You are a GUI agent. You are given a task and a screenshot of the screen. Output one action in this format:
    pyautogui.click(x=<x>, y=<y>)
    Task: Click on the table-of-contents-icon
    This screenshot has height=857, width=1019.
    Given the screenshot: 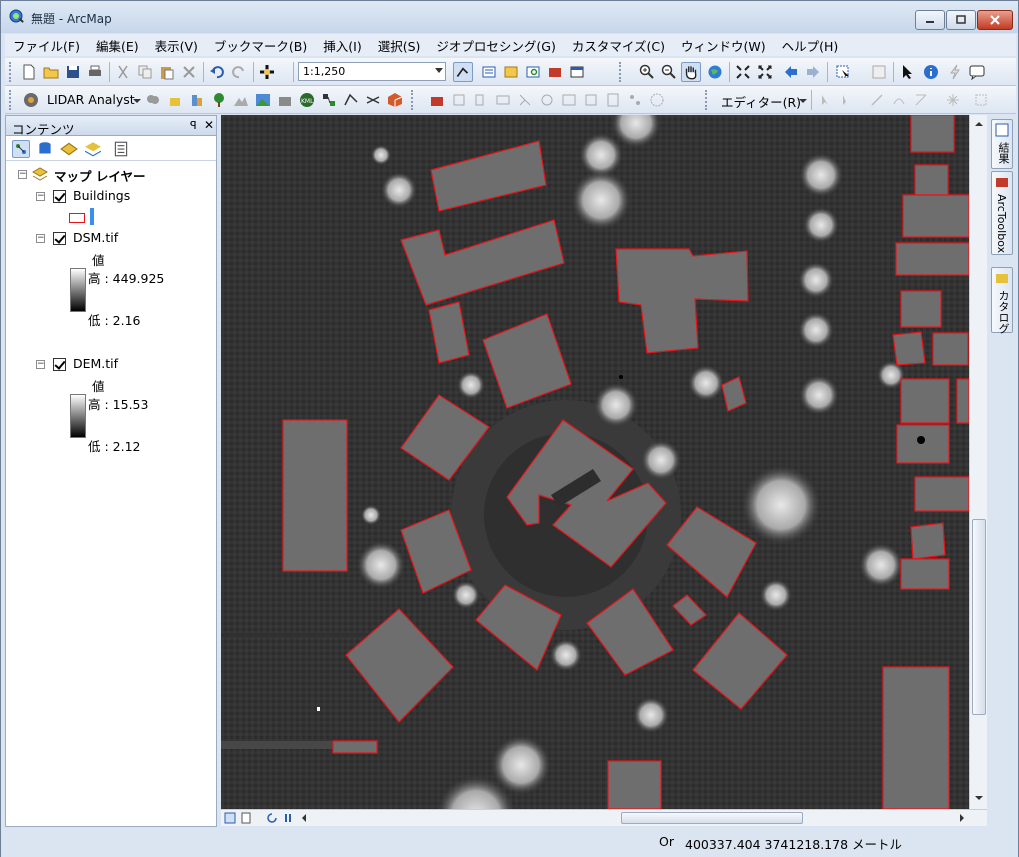 What is the action you would take?
    pyautogui.click(x=489, y=72)
    